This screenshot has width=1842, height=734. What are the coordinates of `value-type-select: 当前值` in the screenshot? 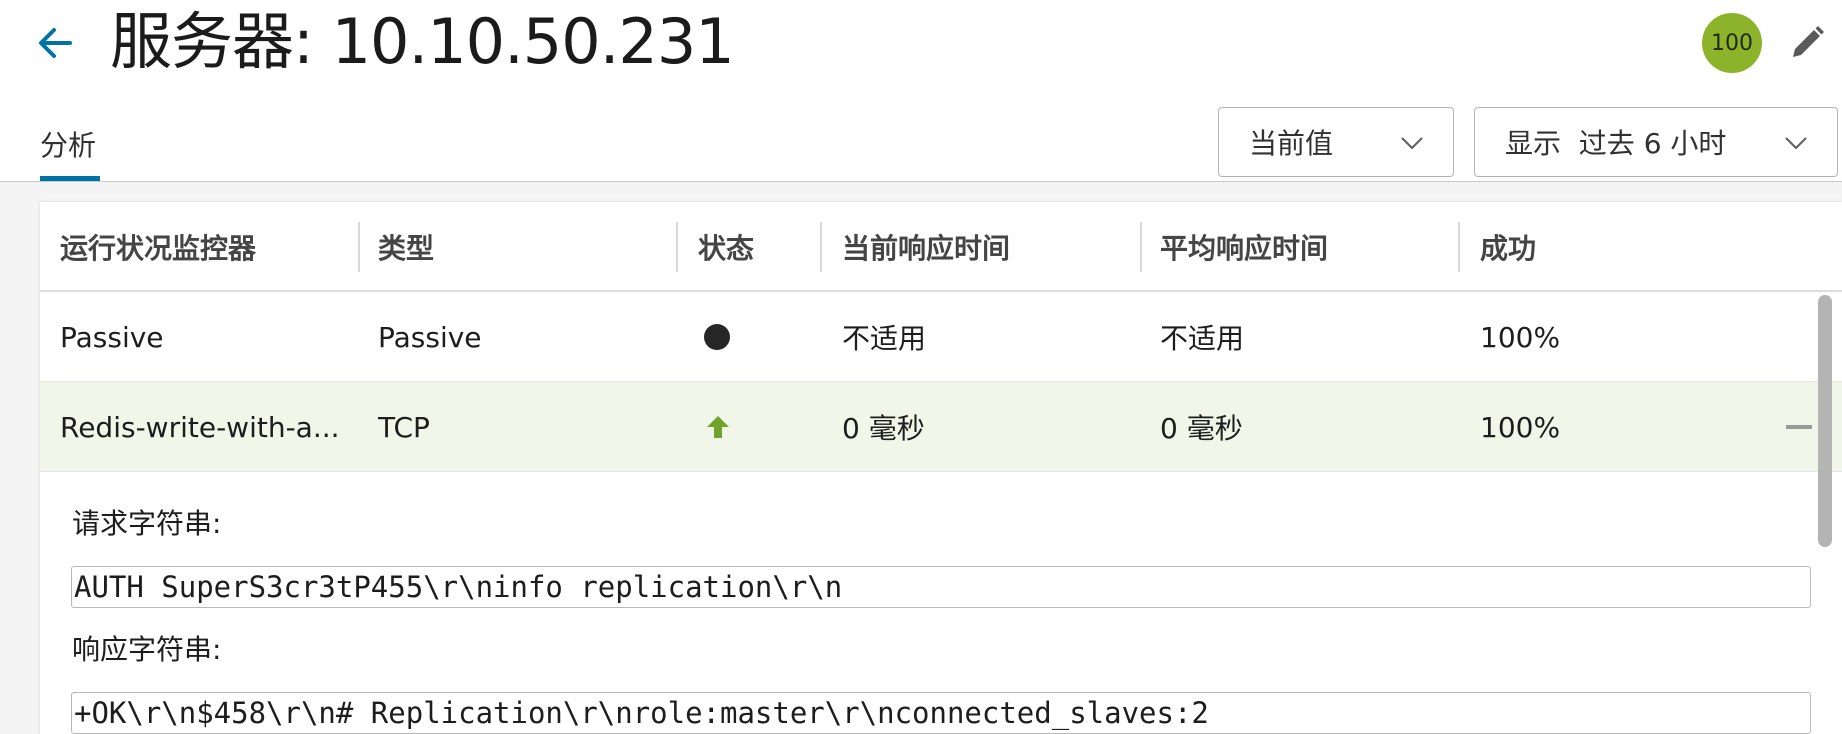 It's located at (1336, 142).